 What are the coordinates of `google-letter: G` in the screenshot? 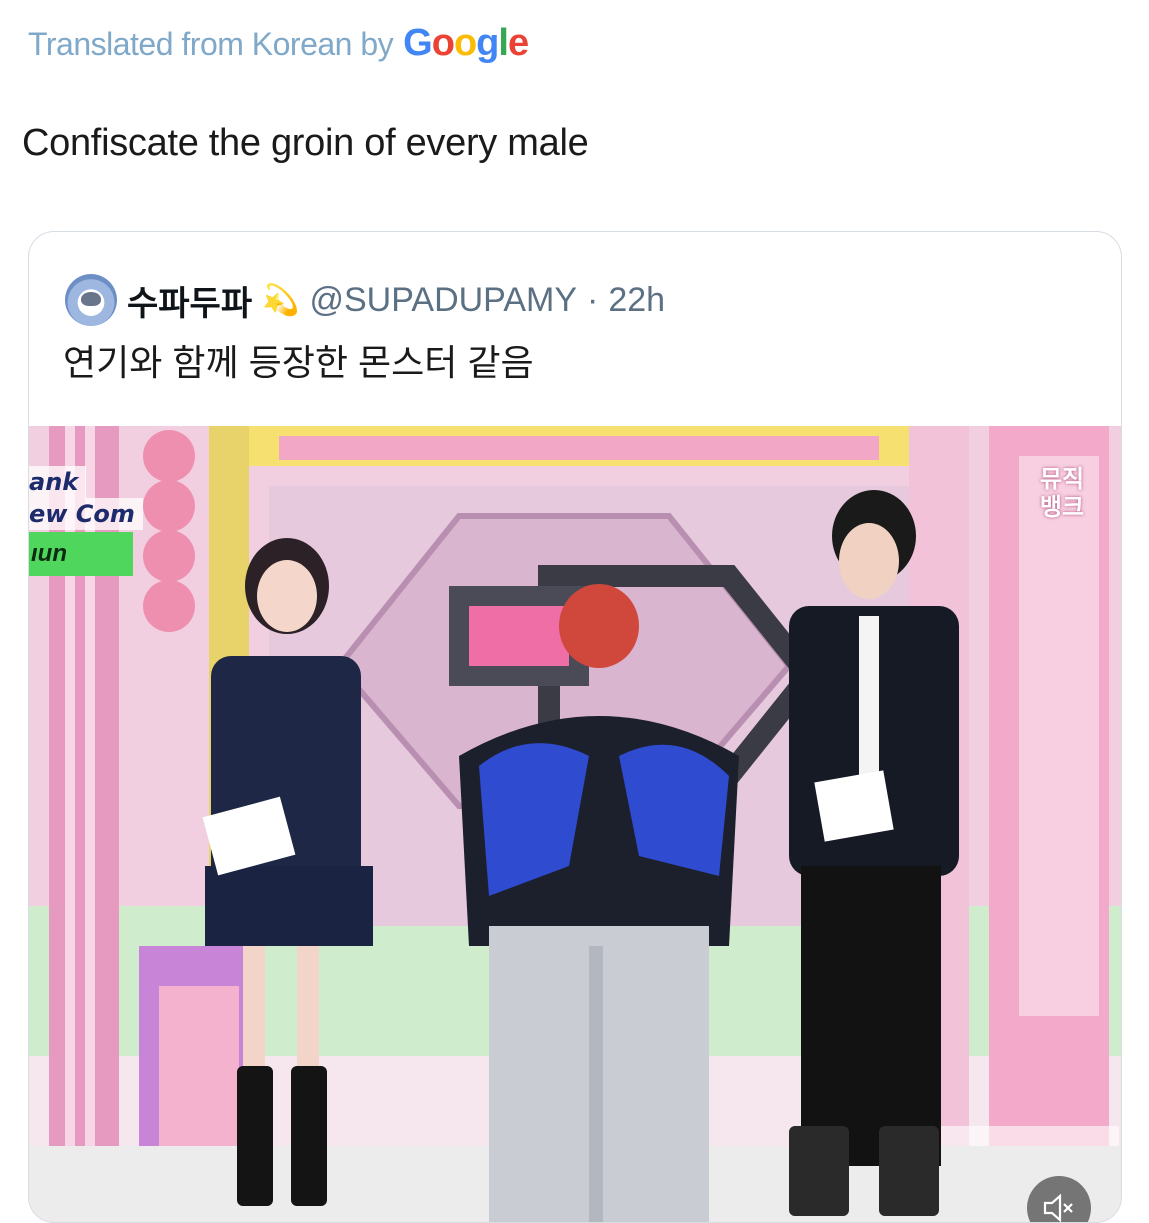 It's located at (418, 43).